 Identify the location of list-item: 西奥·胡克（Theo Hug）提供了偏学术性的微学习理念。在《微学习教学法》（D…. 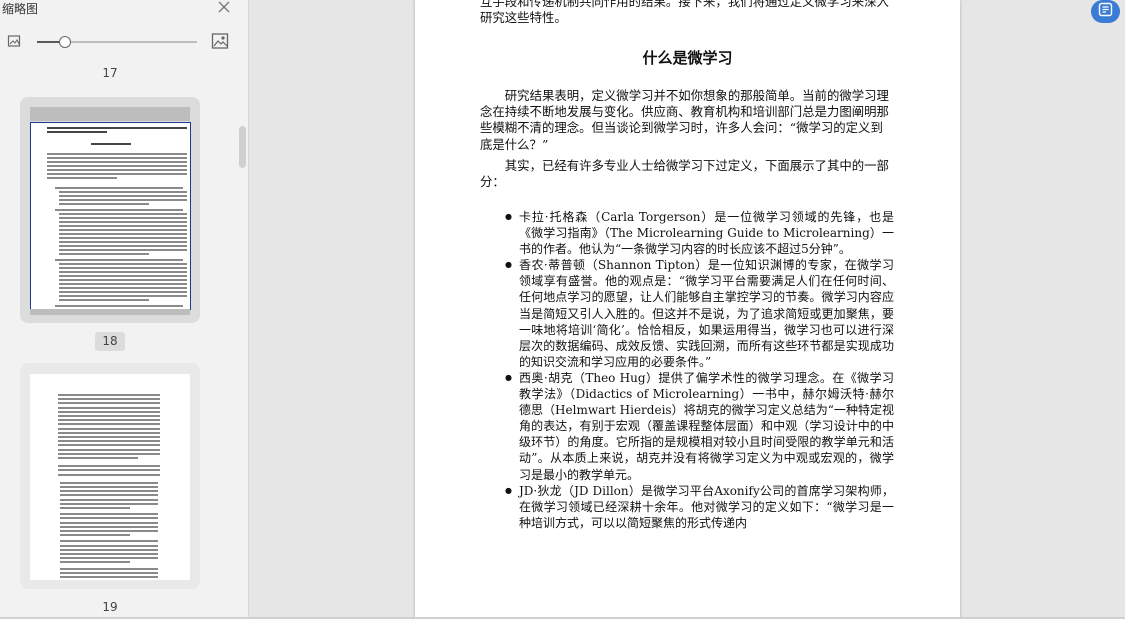
(687, 426).